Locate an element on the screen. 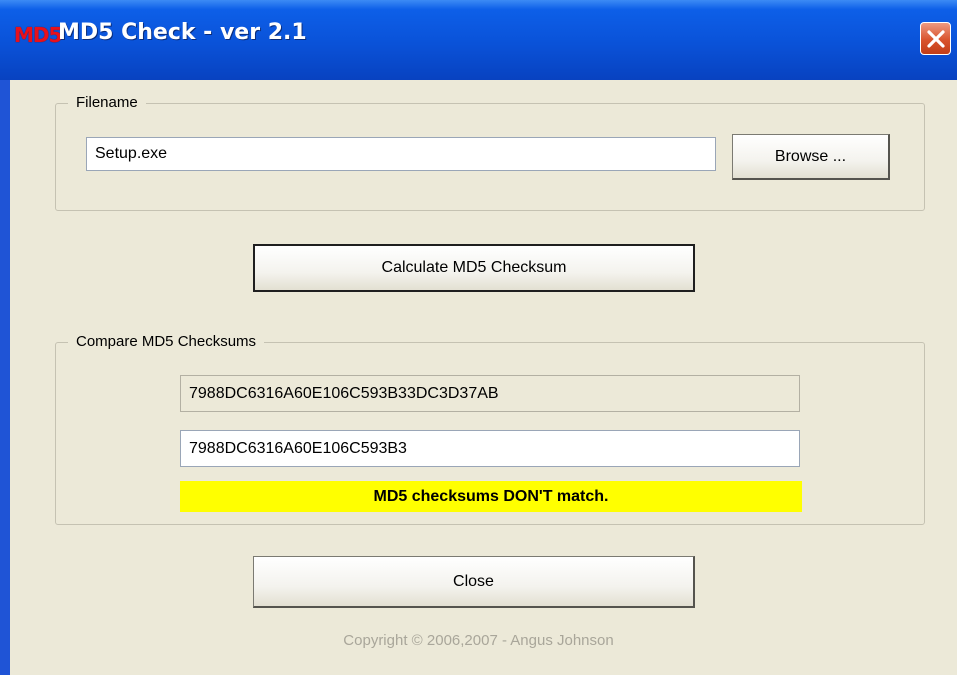 The image size is (957, 675). match-status-badge: MD5 checksums DON'T match. is located at coordinates (491, 496).